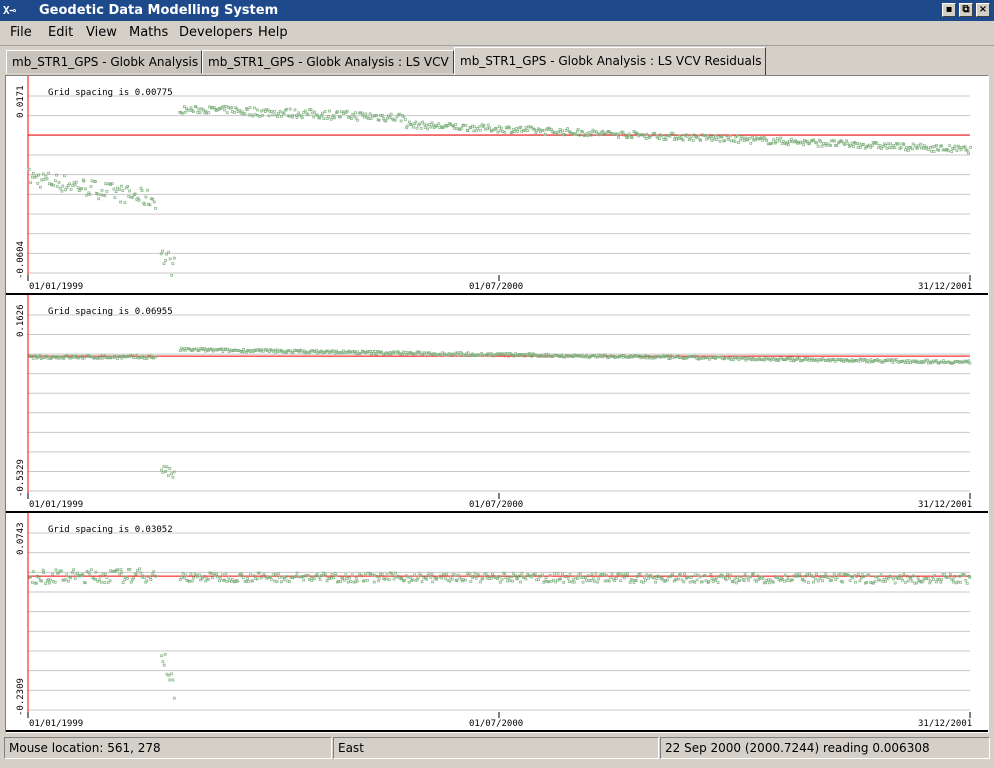 The image size is (994, 768). I want to click on menu-file: File, so click(21, 32).